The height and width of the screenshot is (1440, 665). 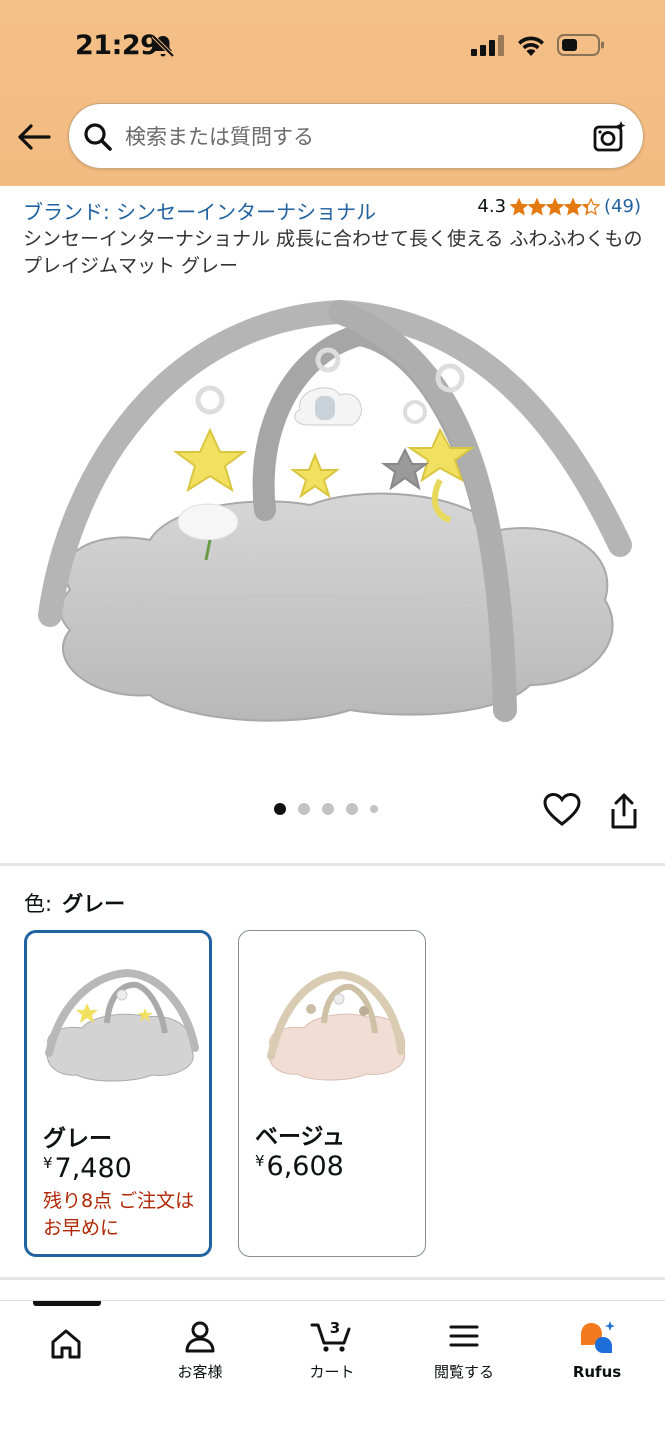 I want to click on variant-beige-thumbnail, so click(x=336, y=1025).